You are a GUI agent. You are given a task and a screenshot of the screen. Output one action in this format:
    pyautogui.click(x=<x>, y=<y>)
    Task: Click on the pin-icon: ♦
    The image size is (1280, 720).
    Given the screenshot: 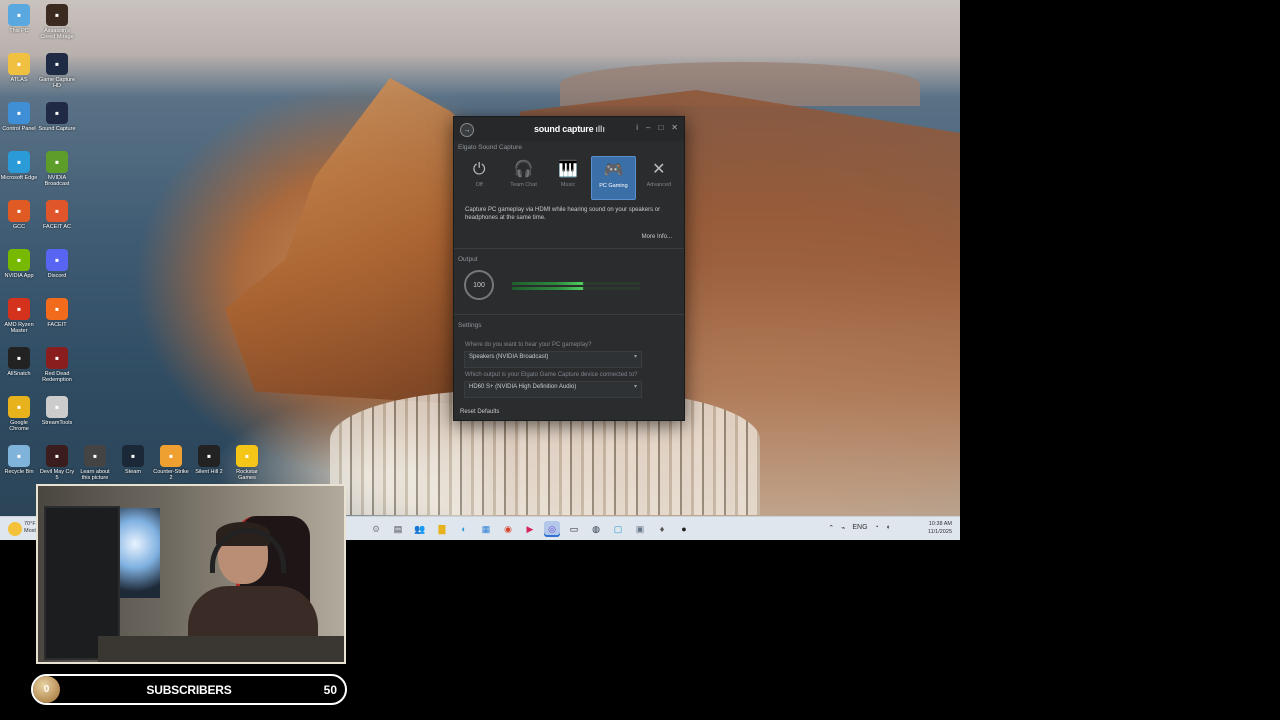 What is the action you would take?
    pyautogui.click(x=662, y=529)
    